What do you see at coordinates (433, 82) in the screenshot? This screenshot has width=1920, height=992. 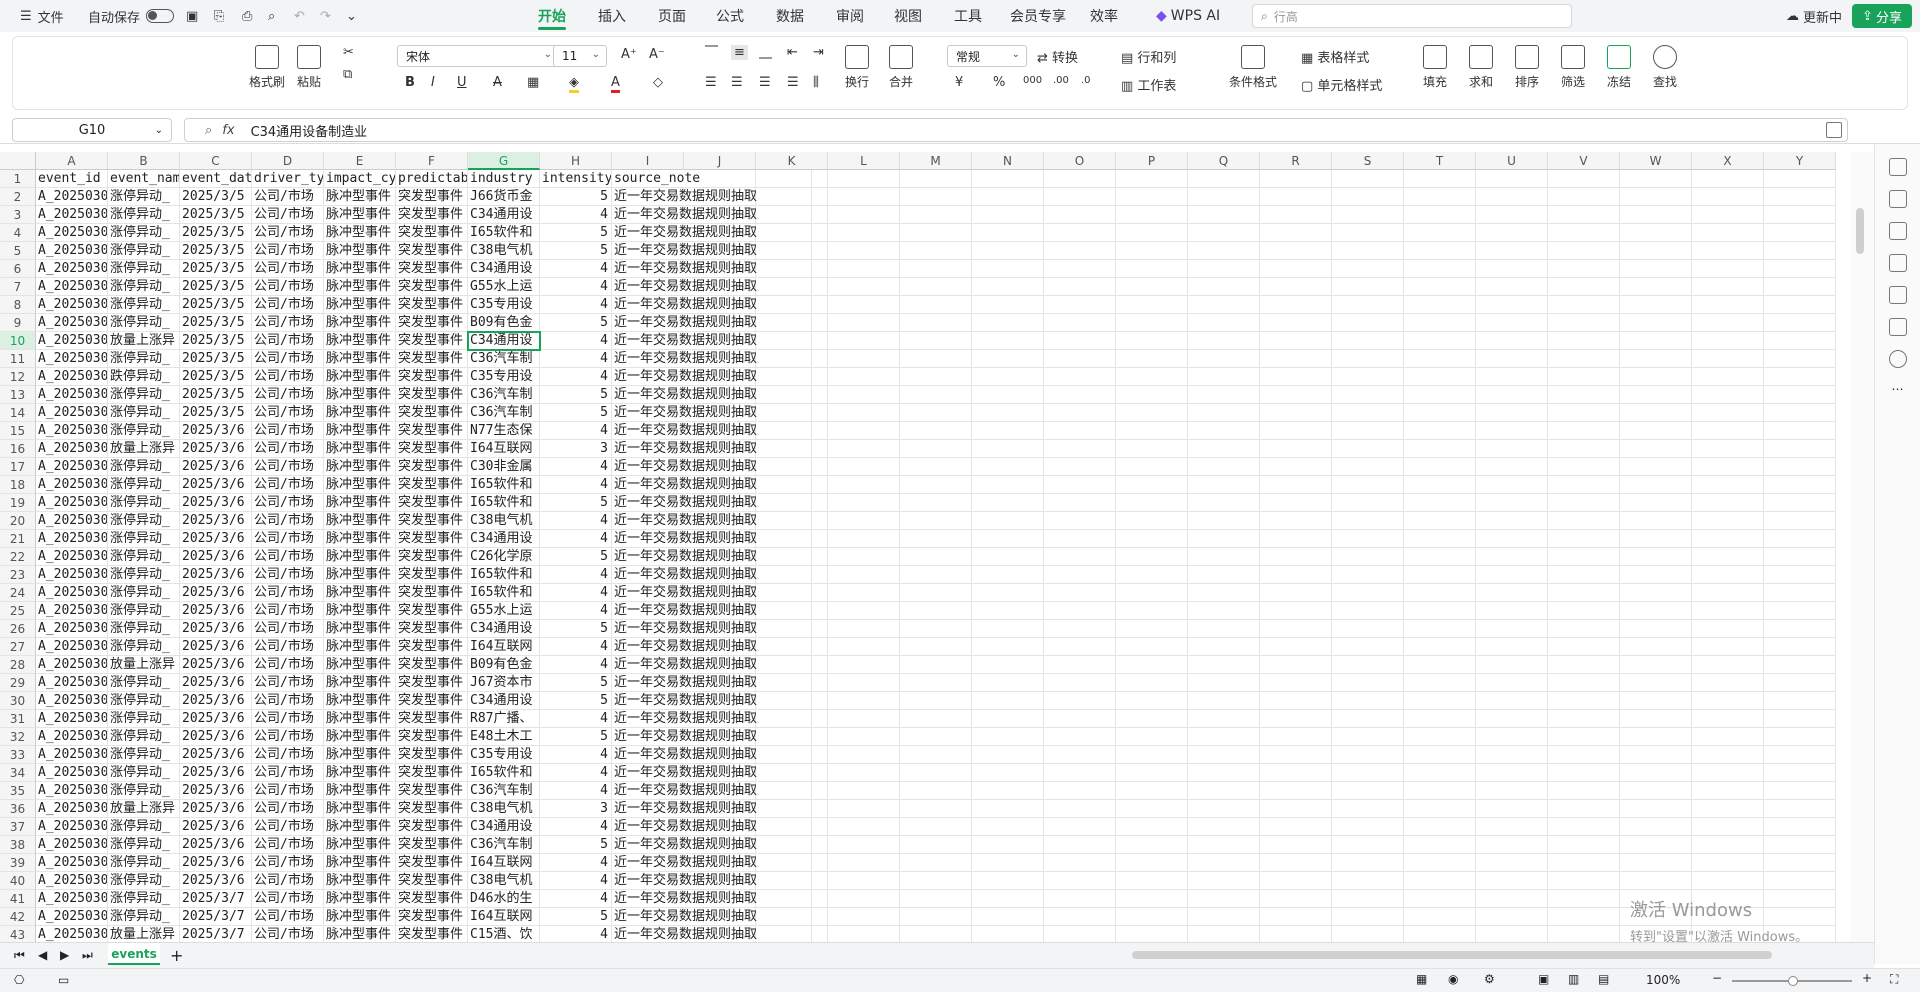 I see `italic-icon: I` at bounding box center [433, 82].